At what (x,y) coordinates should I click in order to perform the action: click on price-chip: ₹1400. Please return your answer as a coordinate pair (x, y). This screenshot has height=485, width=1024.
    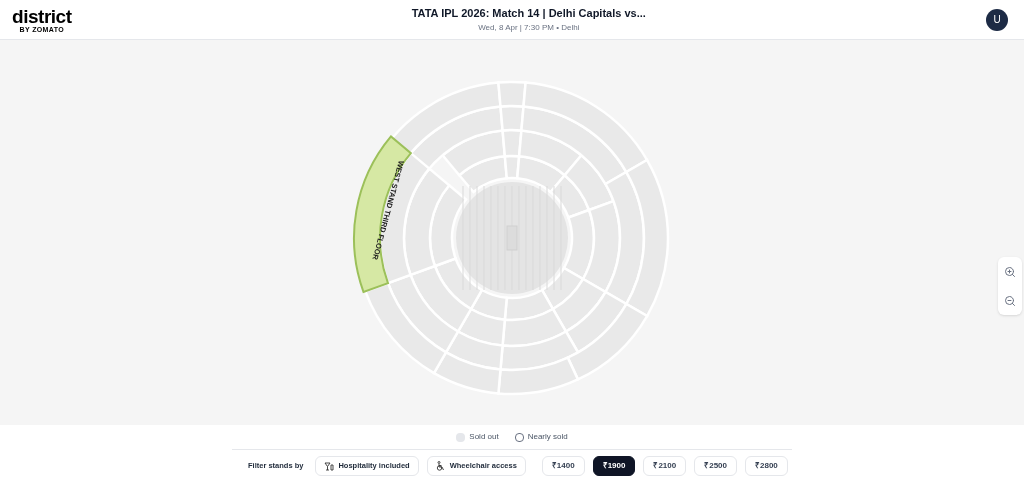
    Looking at the image, I should click on (563, 466).